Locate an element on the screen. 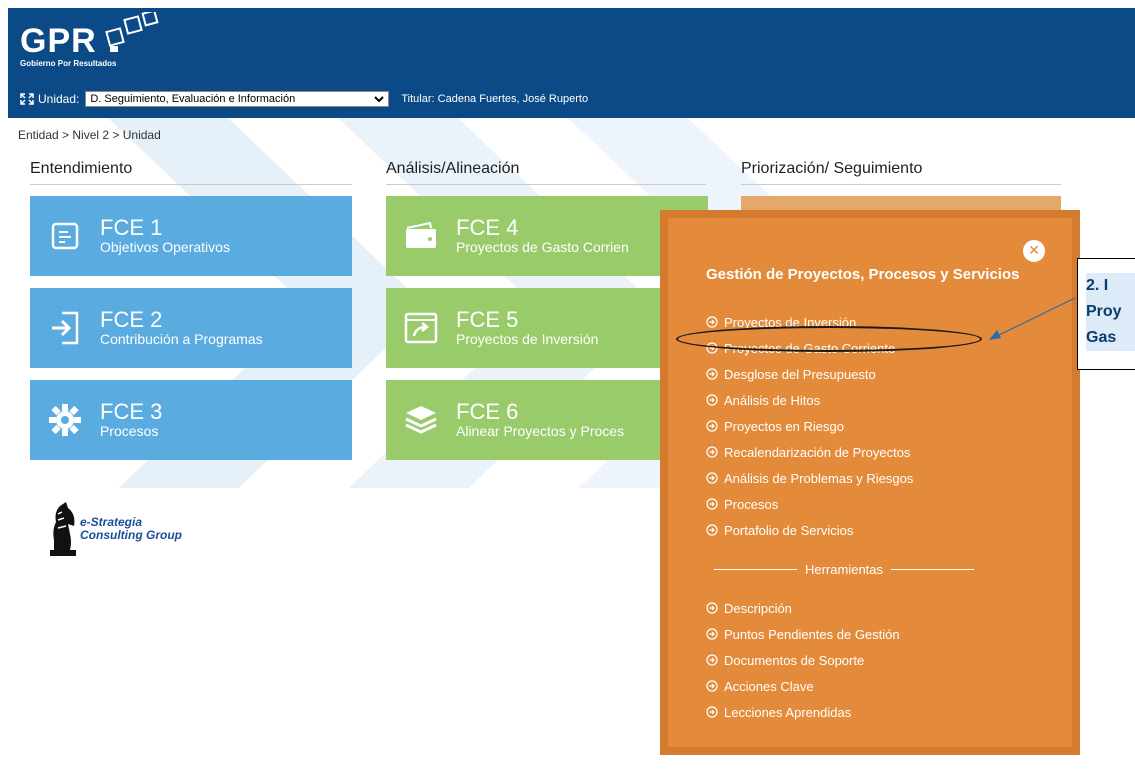  tile-fce2-title: FCE 2 is located at coordinates (131, 319).